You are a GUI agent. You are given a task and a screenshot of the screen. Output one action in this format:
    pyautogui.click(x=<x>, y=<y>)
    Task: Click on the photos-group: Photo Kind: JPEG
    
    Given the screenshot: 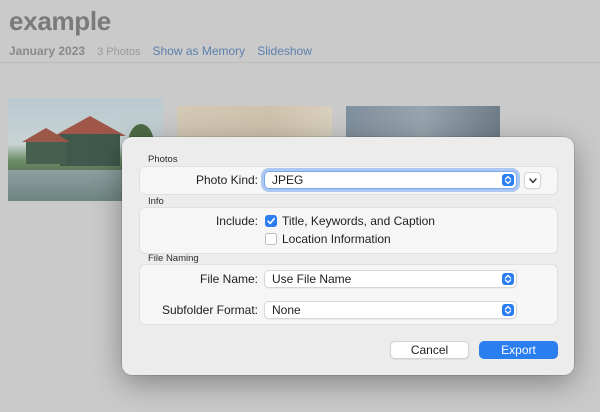 What is the action you would take?
    pyautogui.click(x=348, y=180)
    